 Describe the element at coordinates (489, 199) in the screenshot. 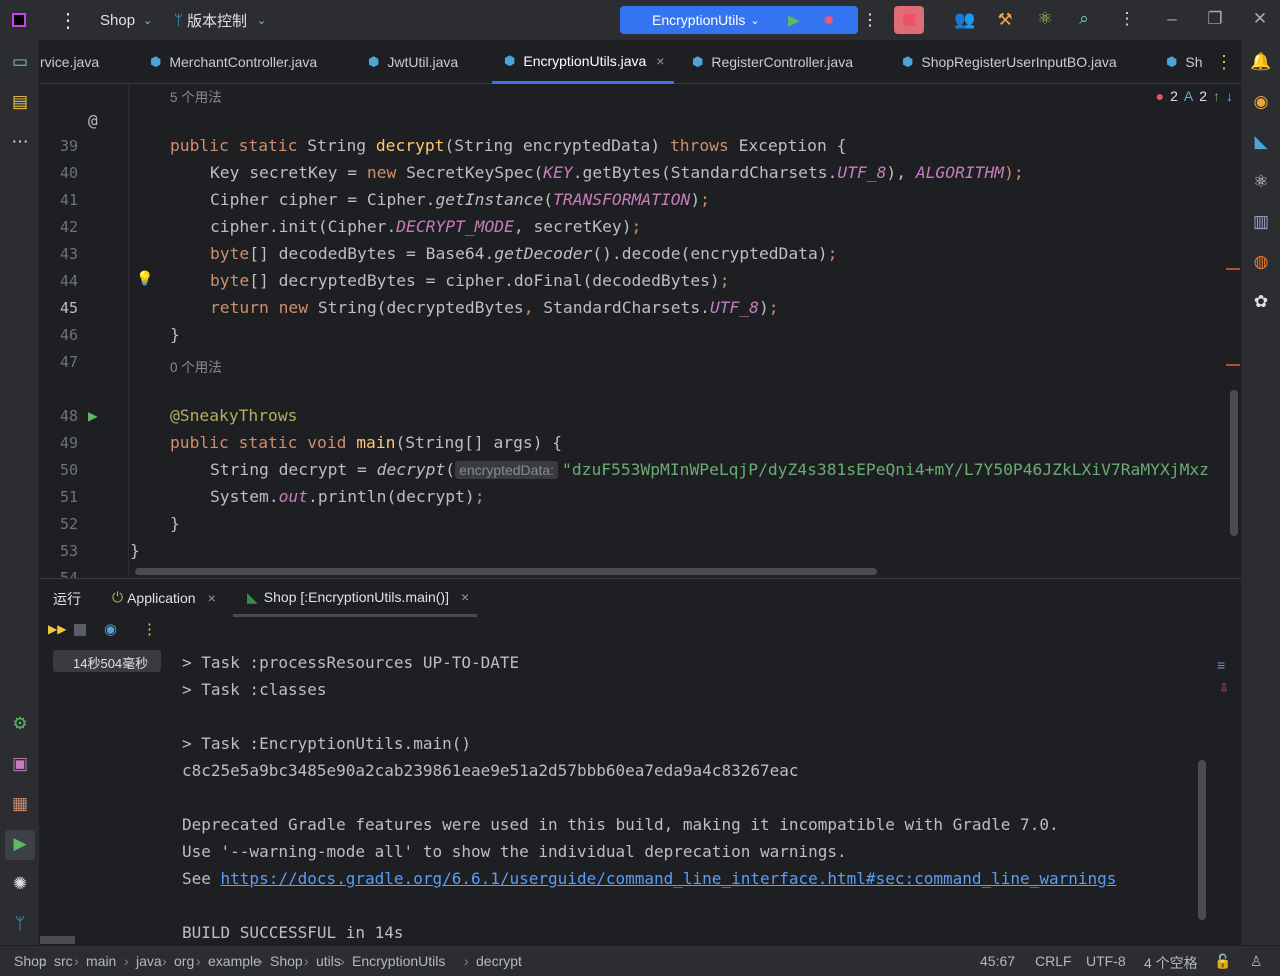

I see `code-token: getInstance` at that location.